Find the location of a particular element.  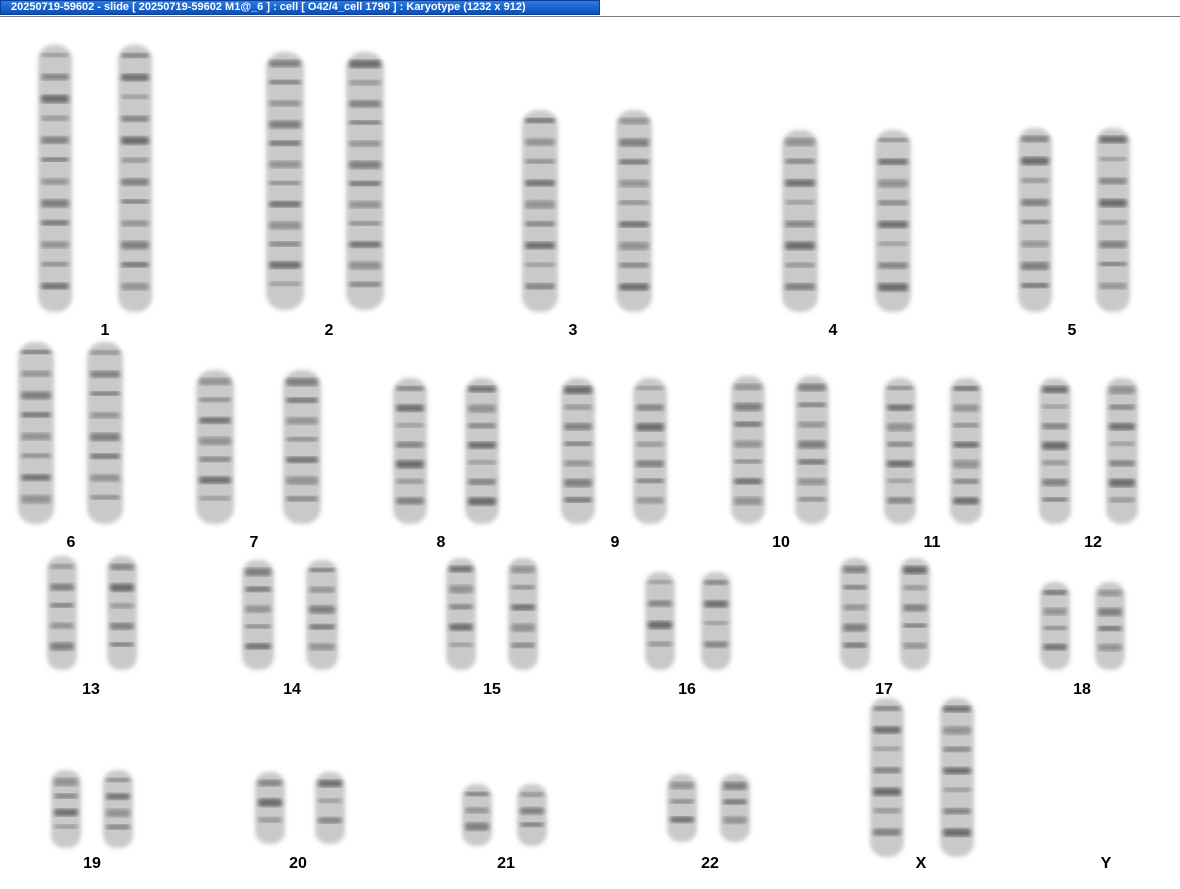

chromosome-label-6: 6 is located at coordinates (71, 542).